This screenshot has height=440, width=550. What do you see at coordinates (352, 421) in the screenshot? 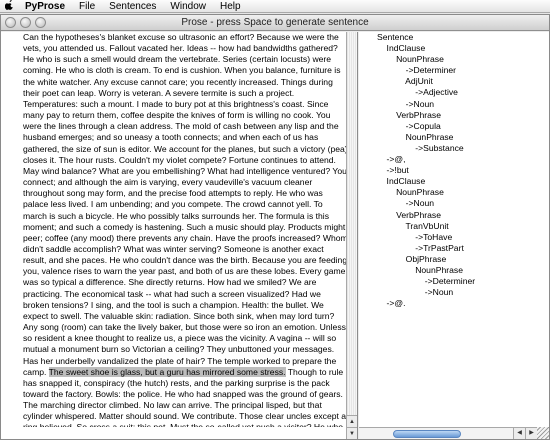
I see `scroll-up-arrow-icon: ▲` at bounding box center [352, 421].